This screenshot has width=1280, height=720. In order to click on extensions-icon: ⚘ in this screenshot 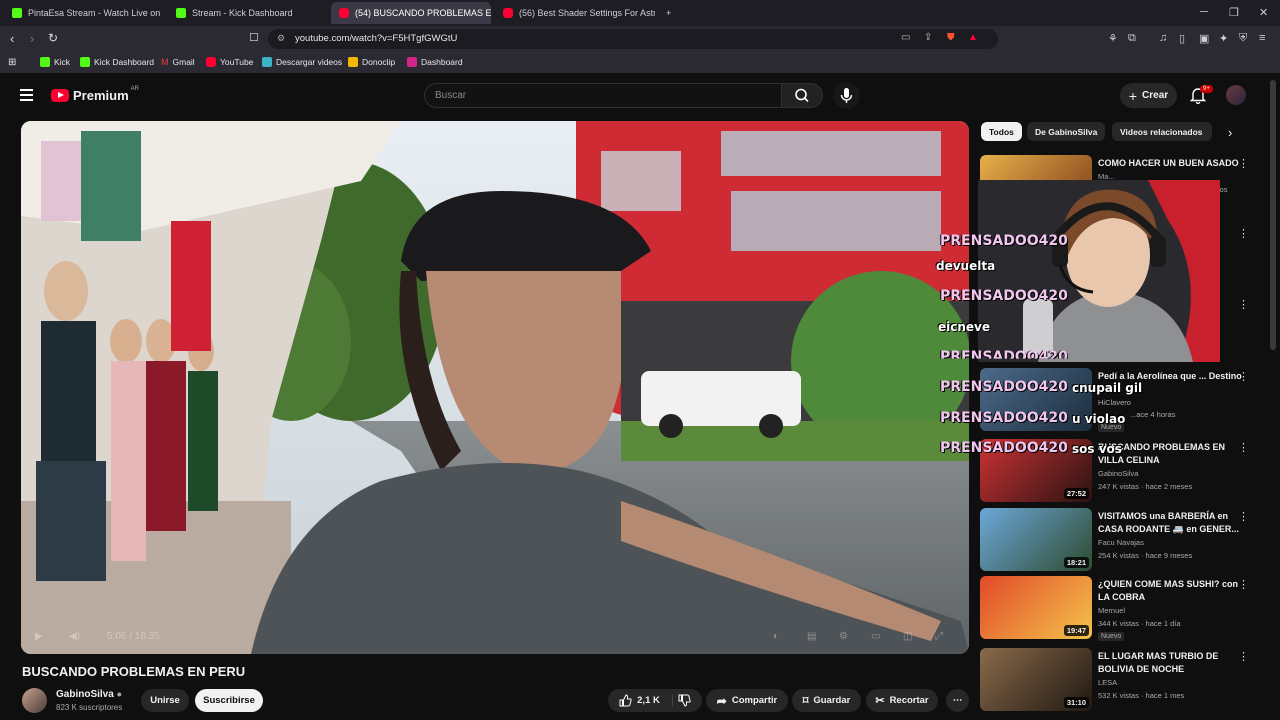, I will do `click(1113, 38)`.